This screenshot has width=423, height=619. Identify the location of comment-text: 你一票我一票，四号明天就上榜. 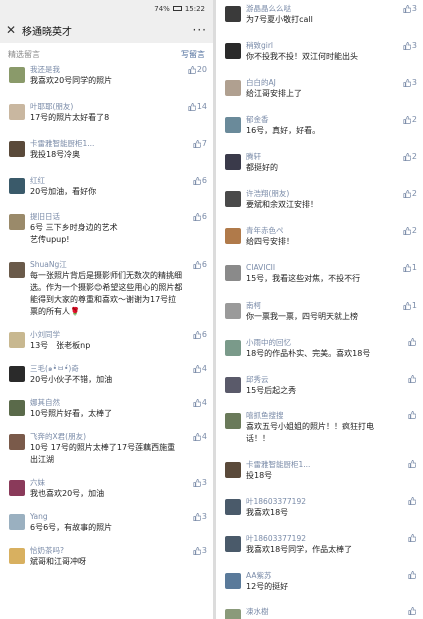
(302, 316).